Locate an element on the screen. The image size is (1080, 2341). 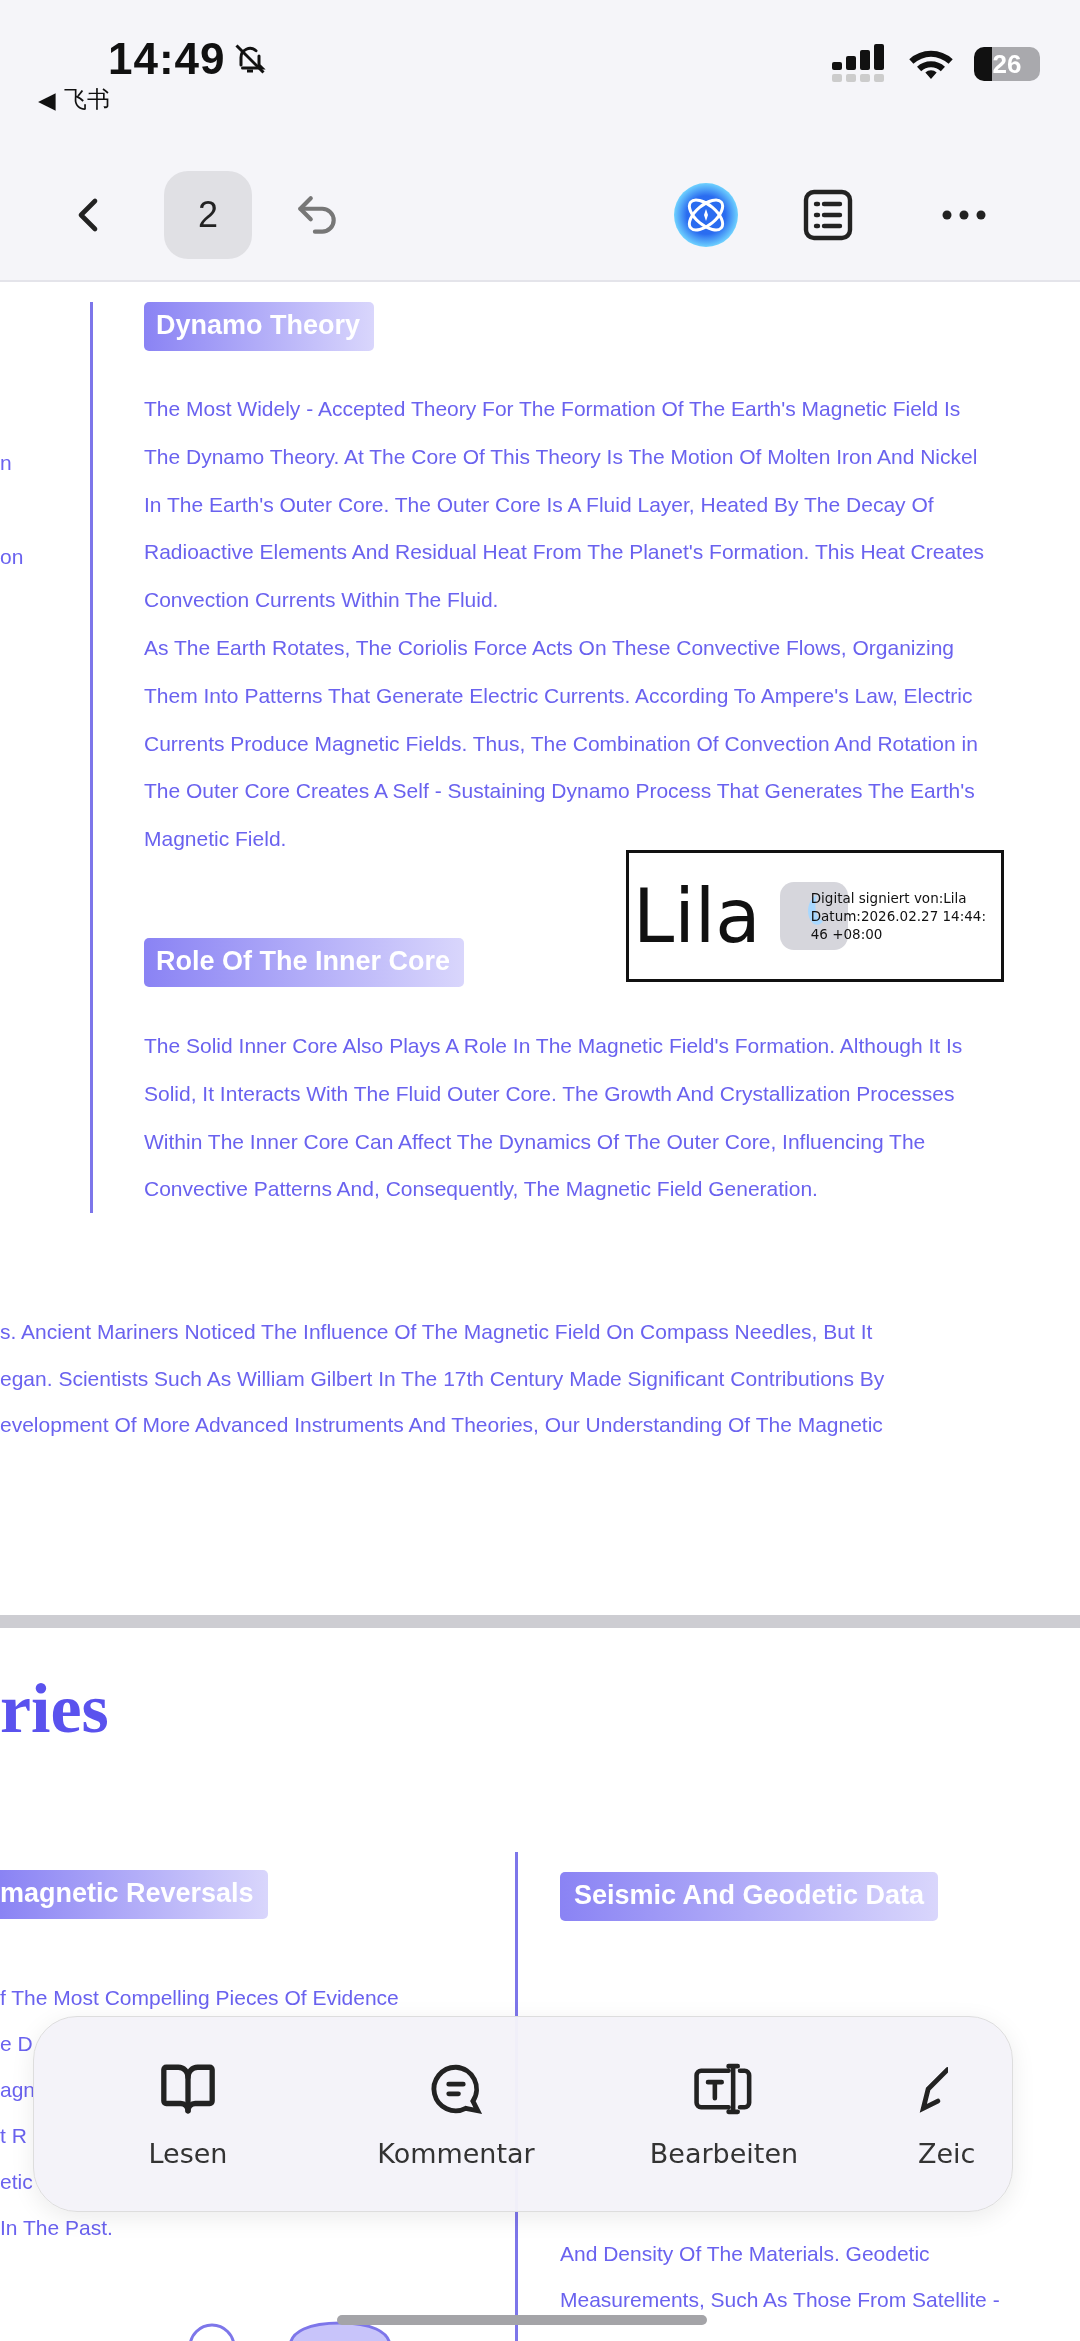
toolbar-button: Kommentar is located at coordinates (456, 2114).